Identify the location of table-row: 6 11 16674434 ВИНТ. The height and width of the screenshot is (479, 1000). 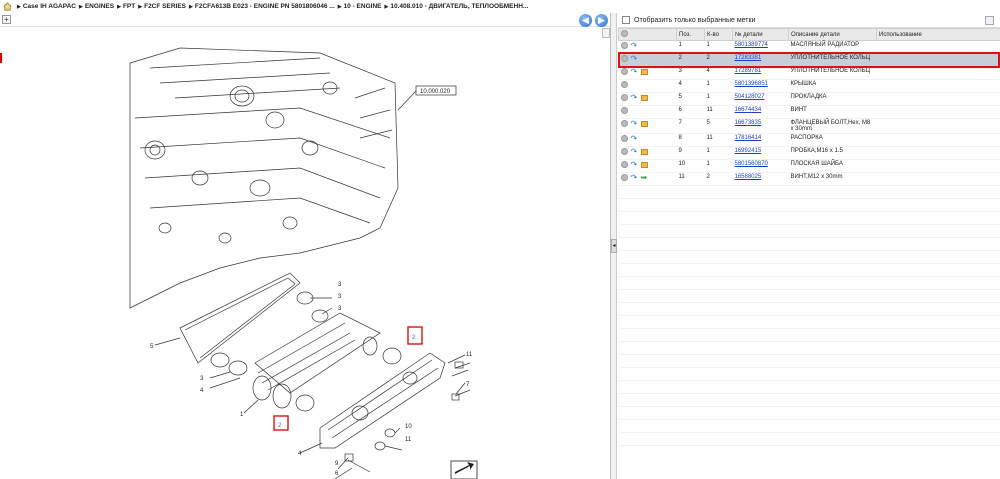
(809, 112).